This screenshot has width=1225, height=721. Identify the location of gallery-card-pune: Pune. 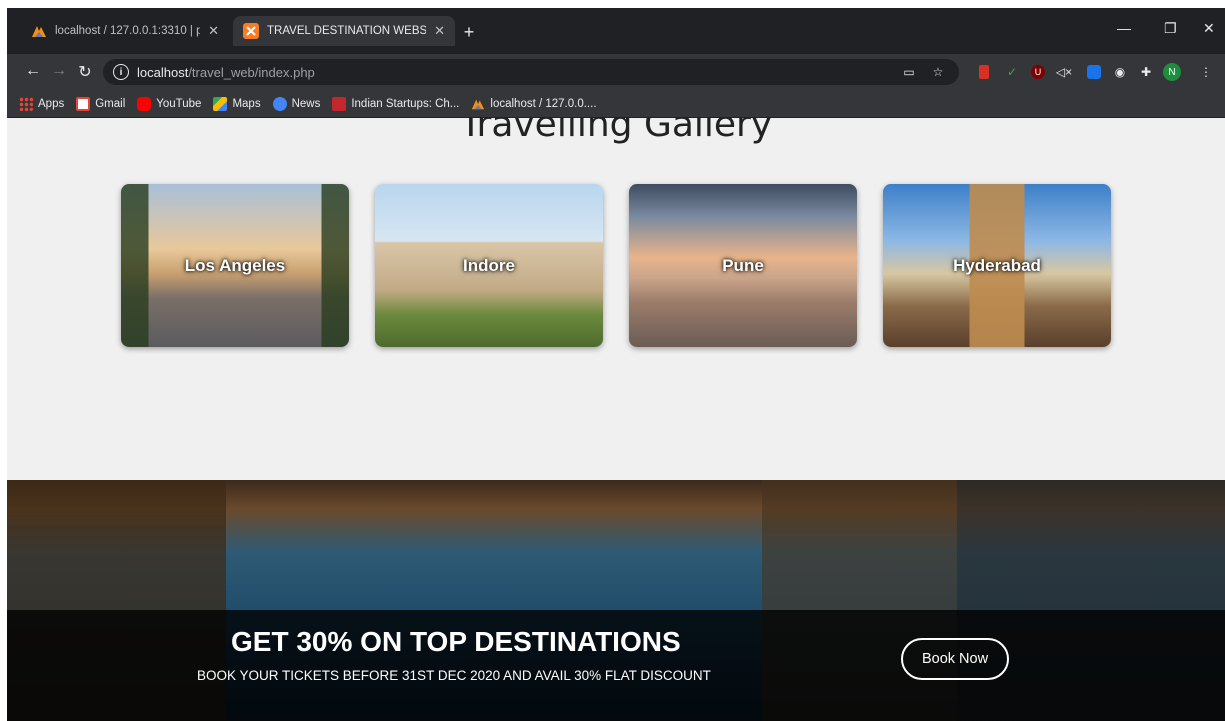
(743, 265).